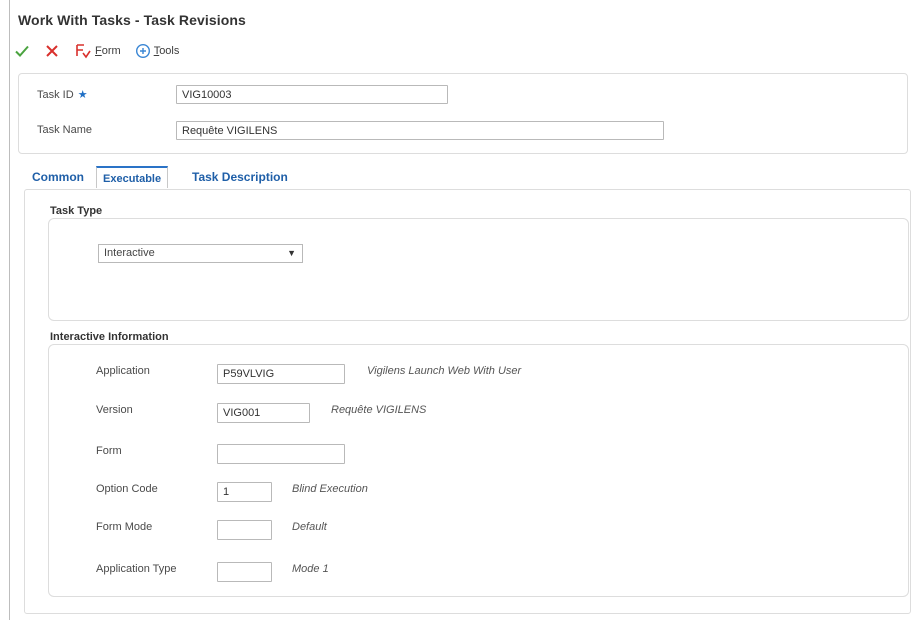 This screenshot has width=911, height=620. I want to click on form-menu-button: Form, so click(97, 51).